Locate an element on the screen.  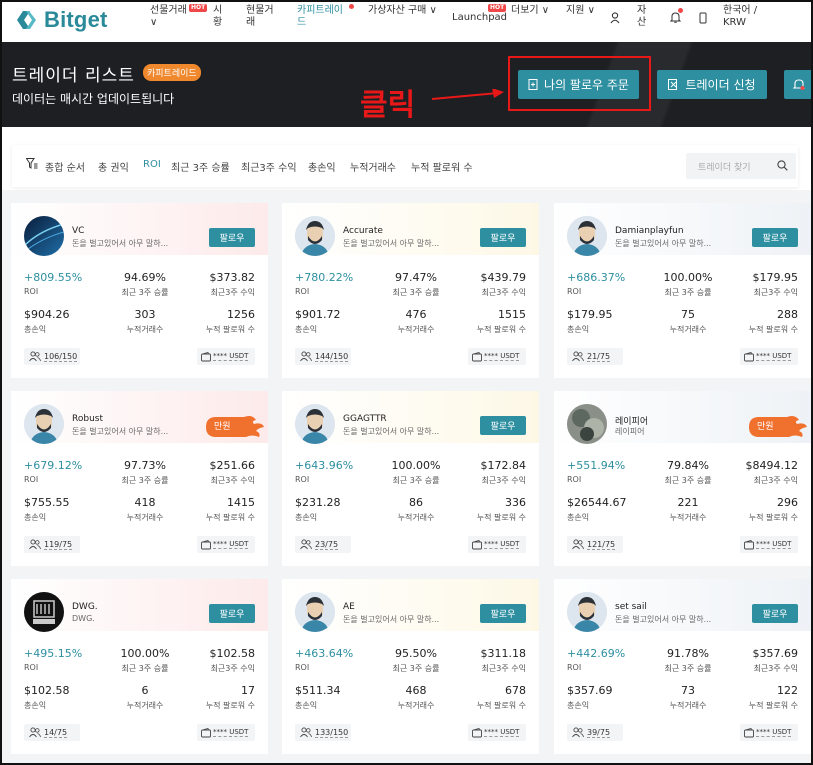
nav-launchpad: Launchpad is located at coordinates (479, 18).